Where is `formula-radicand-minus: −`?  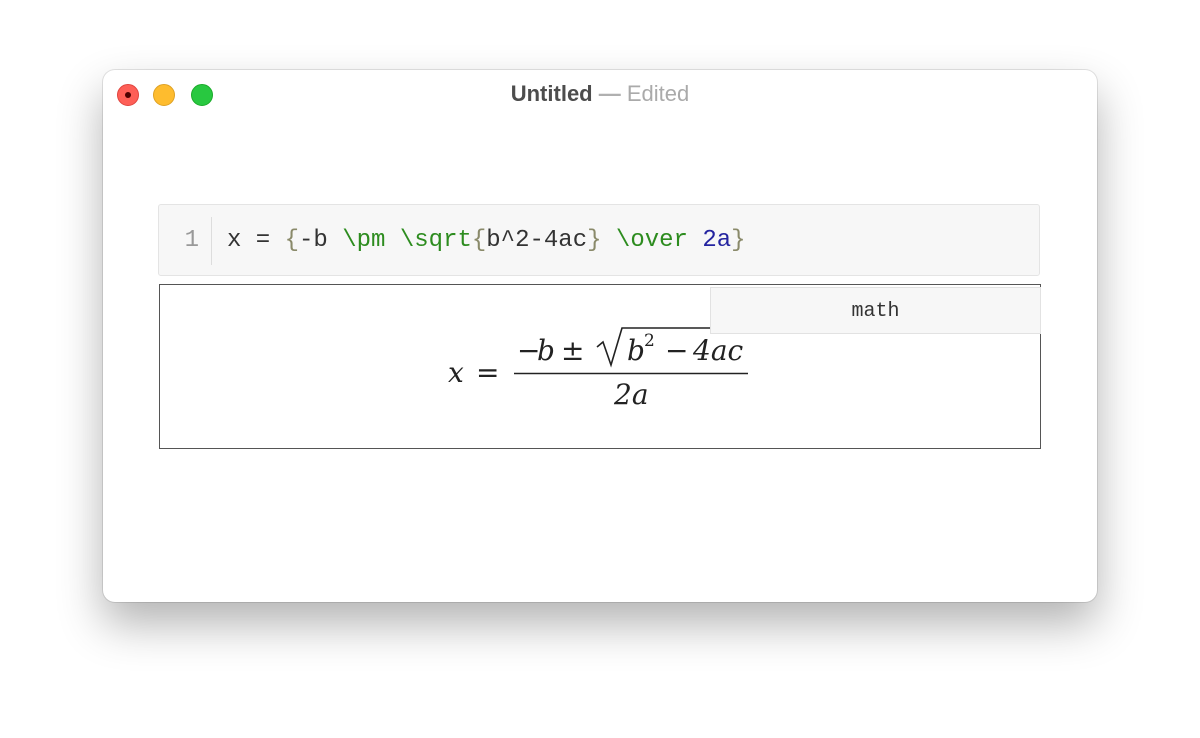 formula-radicand-minus: − is located at coordinates (676, 350).